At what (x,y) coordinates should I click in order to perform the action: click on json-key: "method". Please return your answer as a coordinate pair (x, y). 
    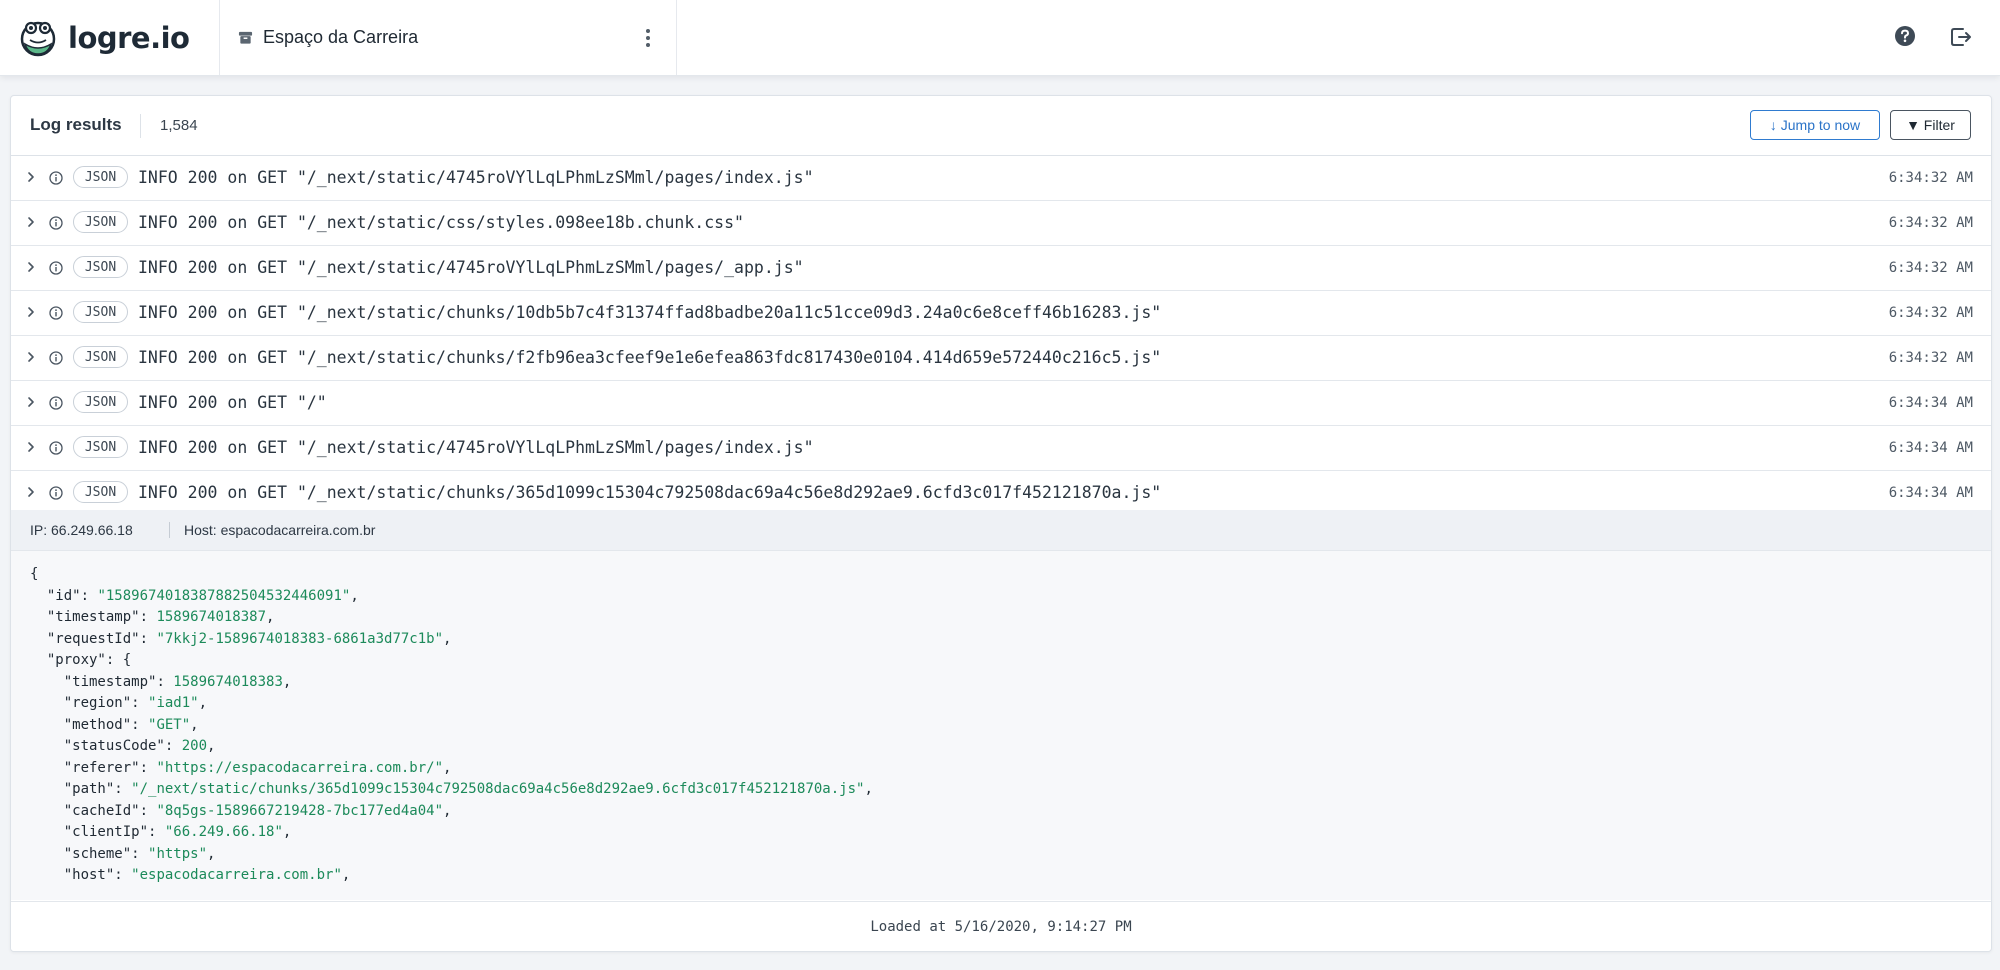
    Looking at the image, I should click on (97, 724).